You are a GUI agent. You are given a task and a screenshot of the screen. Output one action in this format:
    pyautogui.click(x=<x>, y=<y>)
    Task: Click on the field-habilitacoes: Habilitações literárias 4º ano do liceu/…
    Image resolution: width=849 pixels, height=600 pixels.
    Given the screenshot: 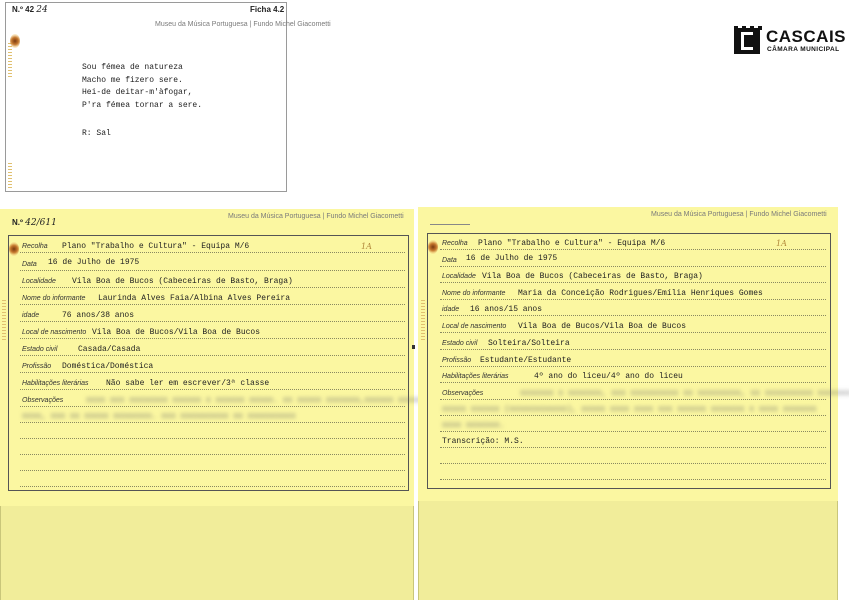 What is the action you would take?
    pyautogui.click(x=633, y=376)
    